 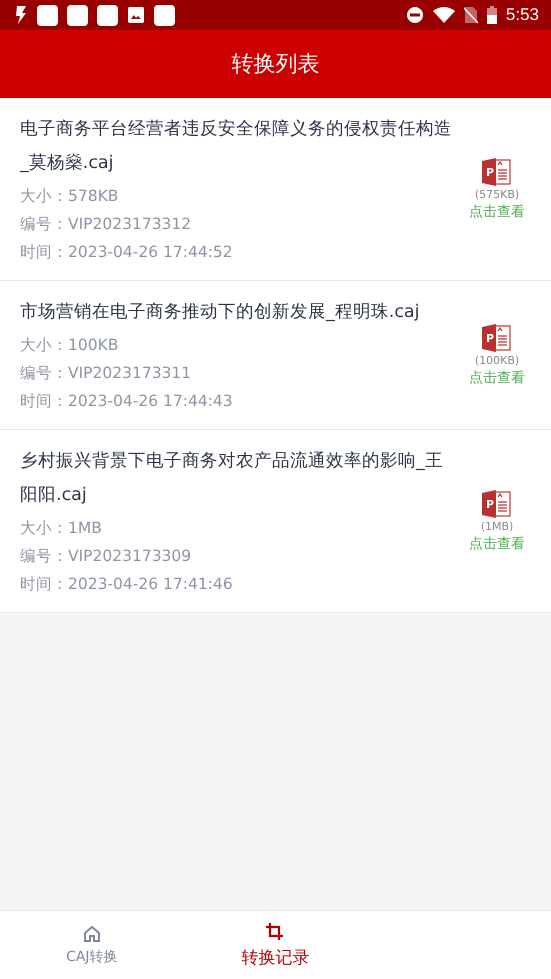 I want to click on converted-size: (575KB), so click(x=497, y=194).